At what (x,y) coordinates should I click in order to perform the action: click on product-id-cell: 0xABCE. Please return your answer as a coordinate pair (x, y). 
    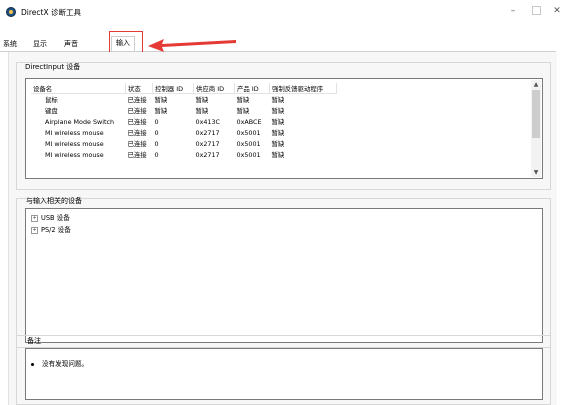
    Looking at the image, I should click on (249, 121).